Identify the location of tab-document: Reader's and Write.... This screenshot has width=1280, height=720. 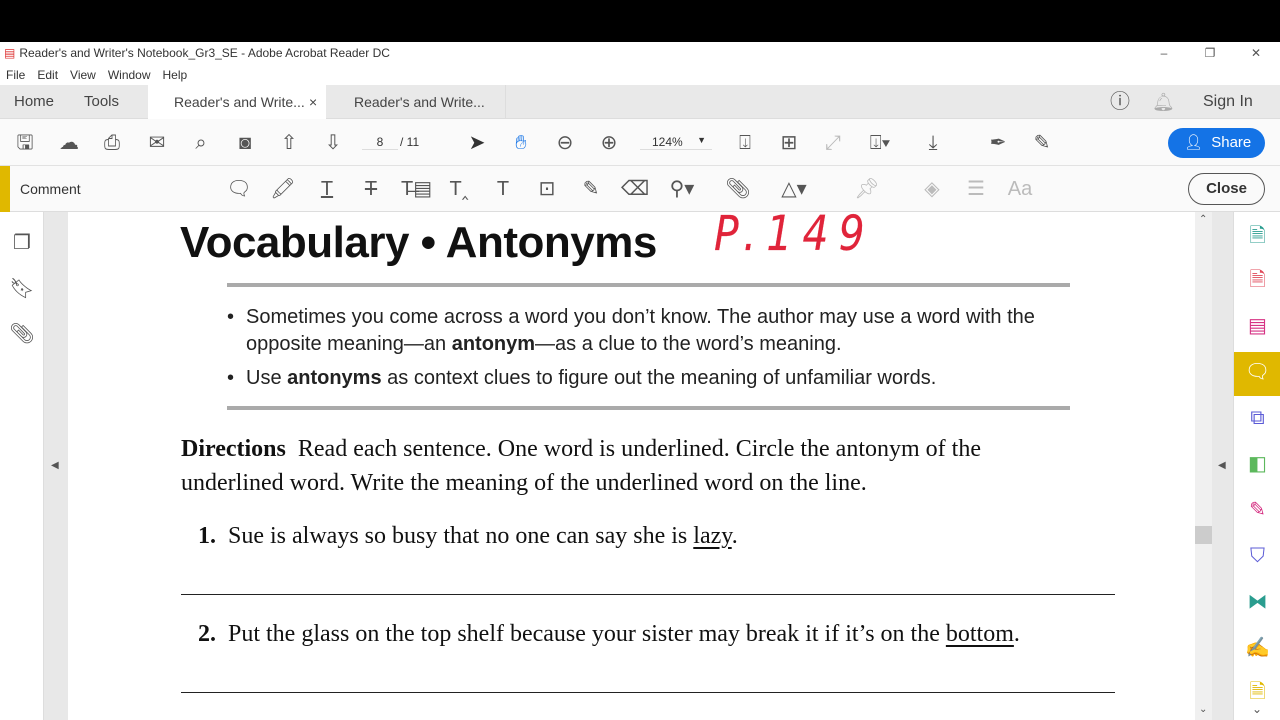
(416, 102).